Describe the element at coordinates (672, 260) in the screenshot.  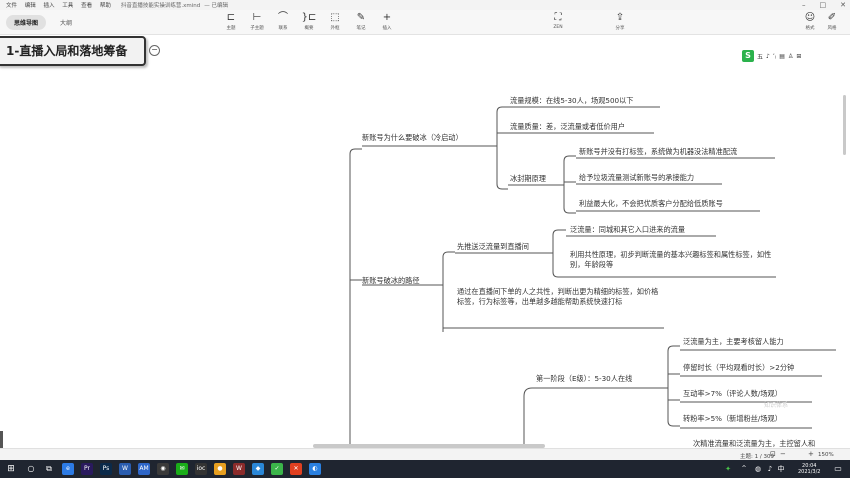
I see `push-child-2: 利用共性原理，初步判断流量的基本兴趣标签和属性标签，如性别，年龄段等` at that location.